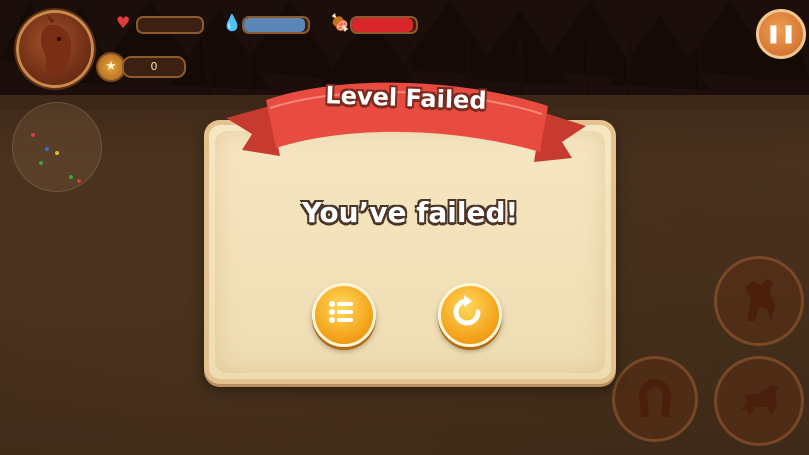 Image resolution: width=809 pixels, height=455 pixels. What do you see at coordinates (123, 22) in the screenshot?
I see `heart-icon: ♥` at bounding box center [123, 22].